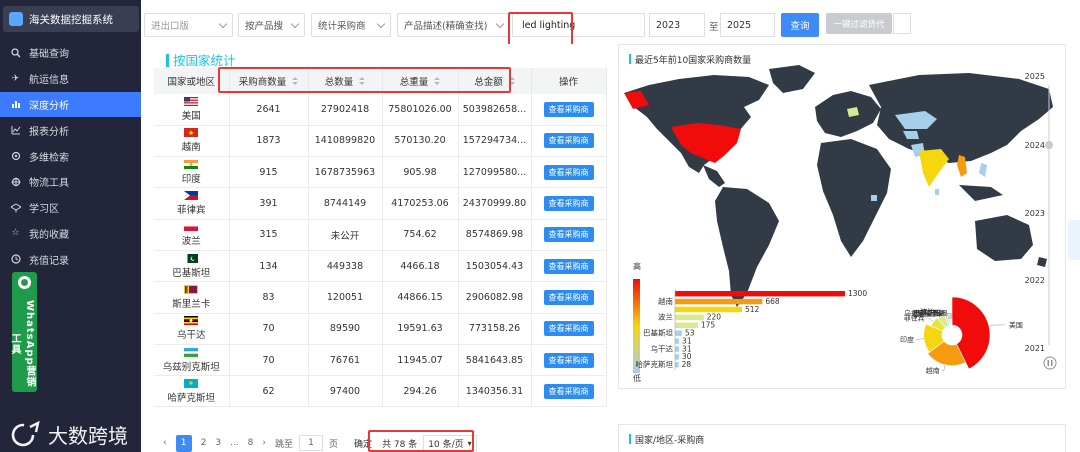 The height and width of the screenshot is (452, 1080). What do you see at coordinates (1035, 76) in the screenshot?
I see `timeline-year: 2025` at bounding box center [1035, 76].